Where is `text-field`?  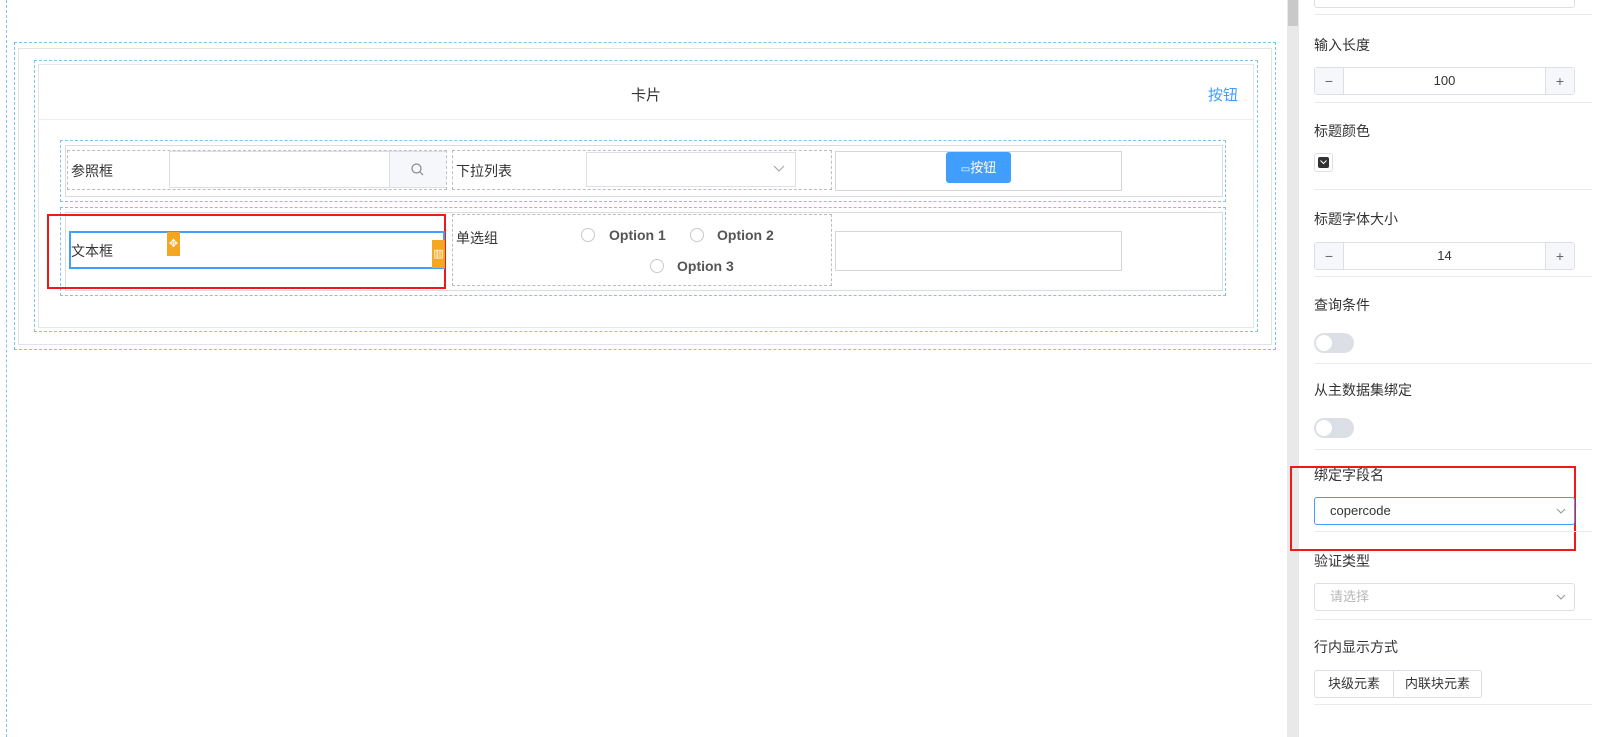
text-field is located at coordinates (257, 250).